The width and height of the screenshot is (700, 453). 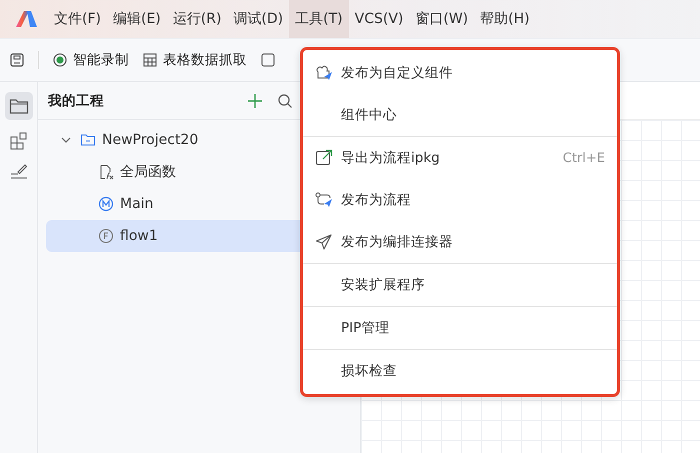 I want to click on menu-item: 发布为流程, so click(x=460, y=200).